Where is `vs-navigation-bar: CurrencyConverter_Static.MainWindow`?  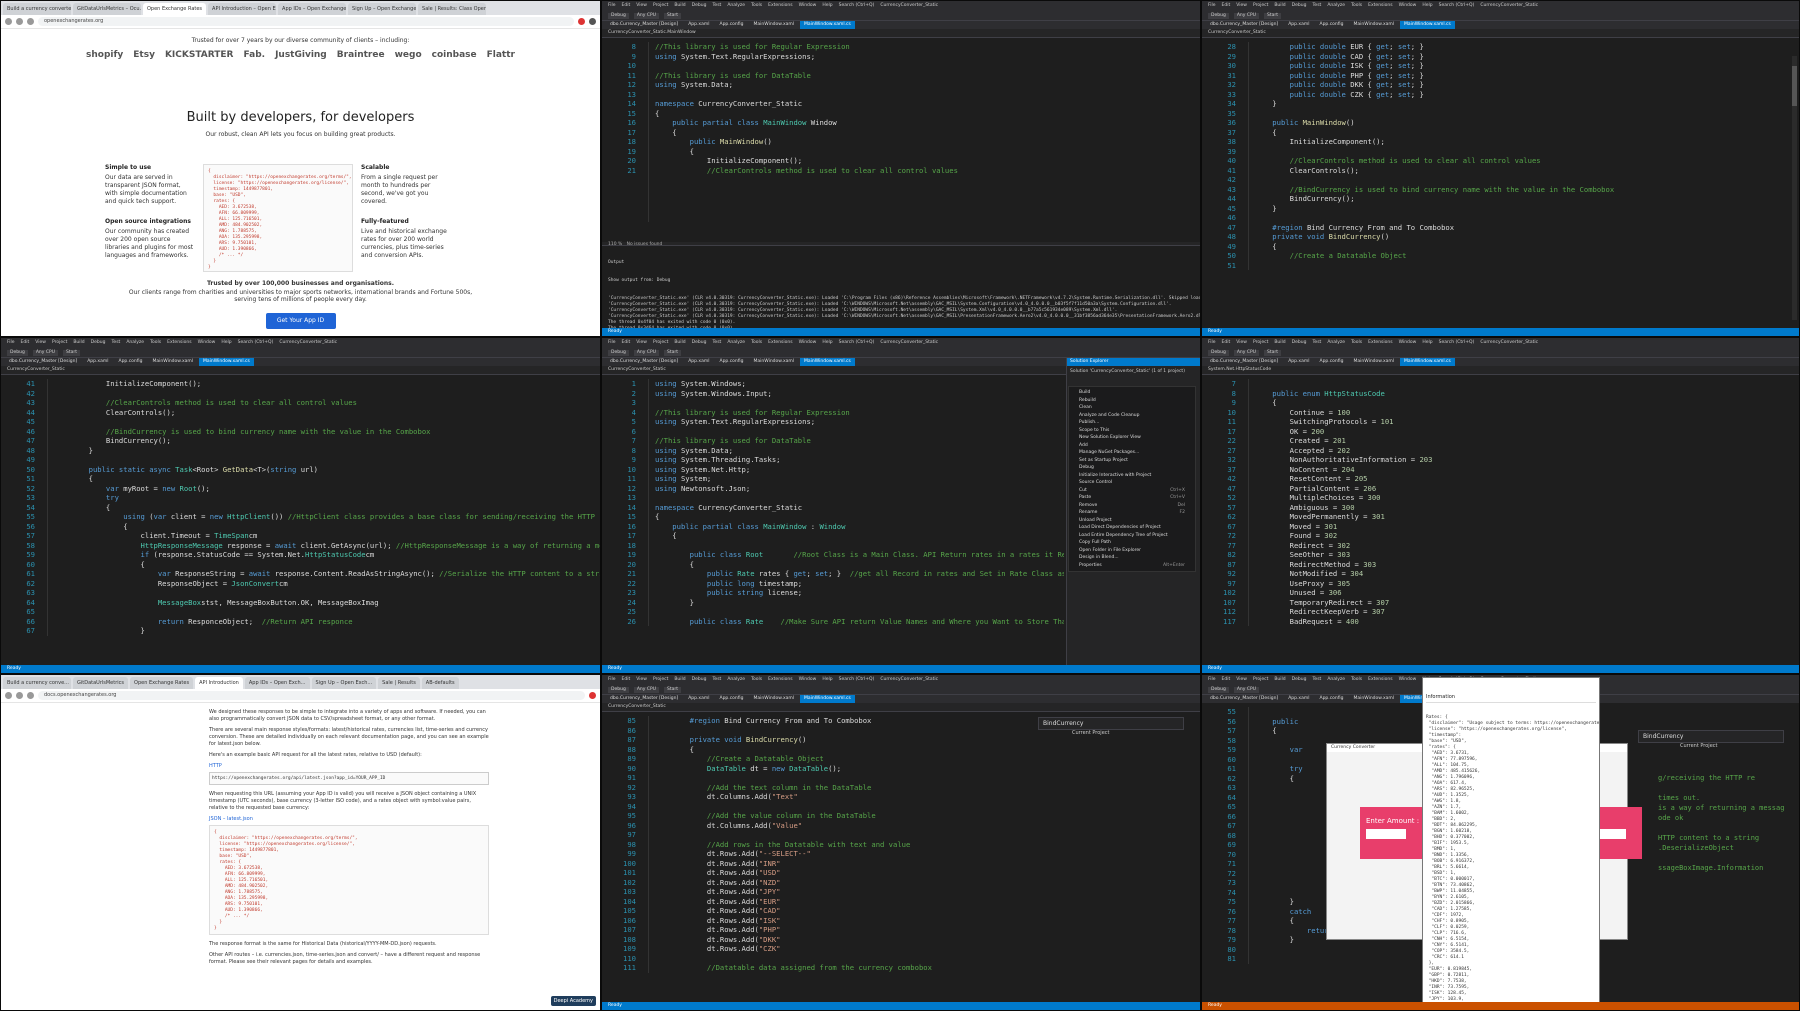
vs-navigation-bar: CurrencyConverter_Static.MainWindow is located at coordinates (901, 33).